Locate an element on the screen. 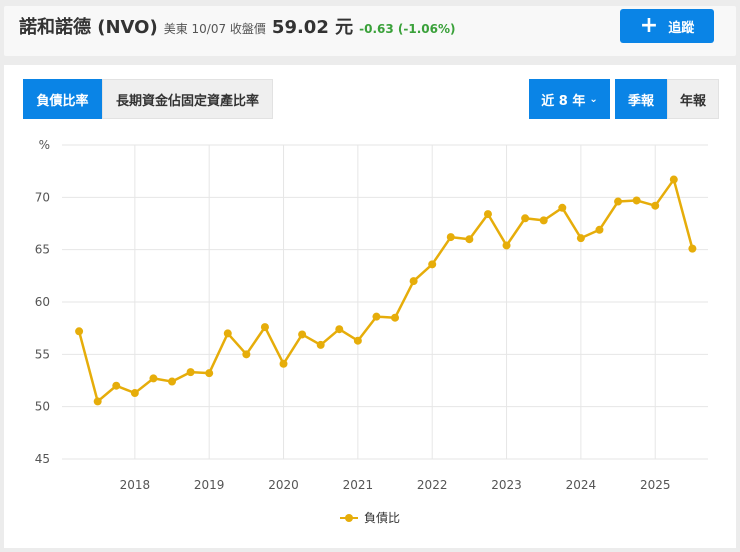 This screenshot has height=552, width=740. y-tick-label: 60 is located at coordinates (42, 302).